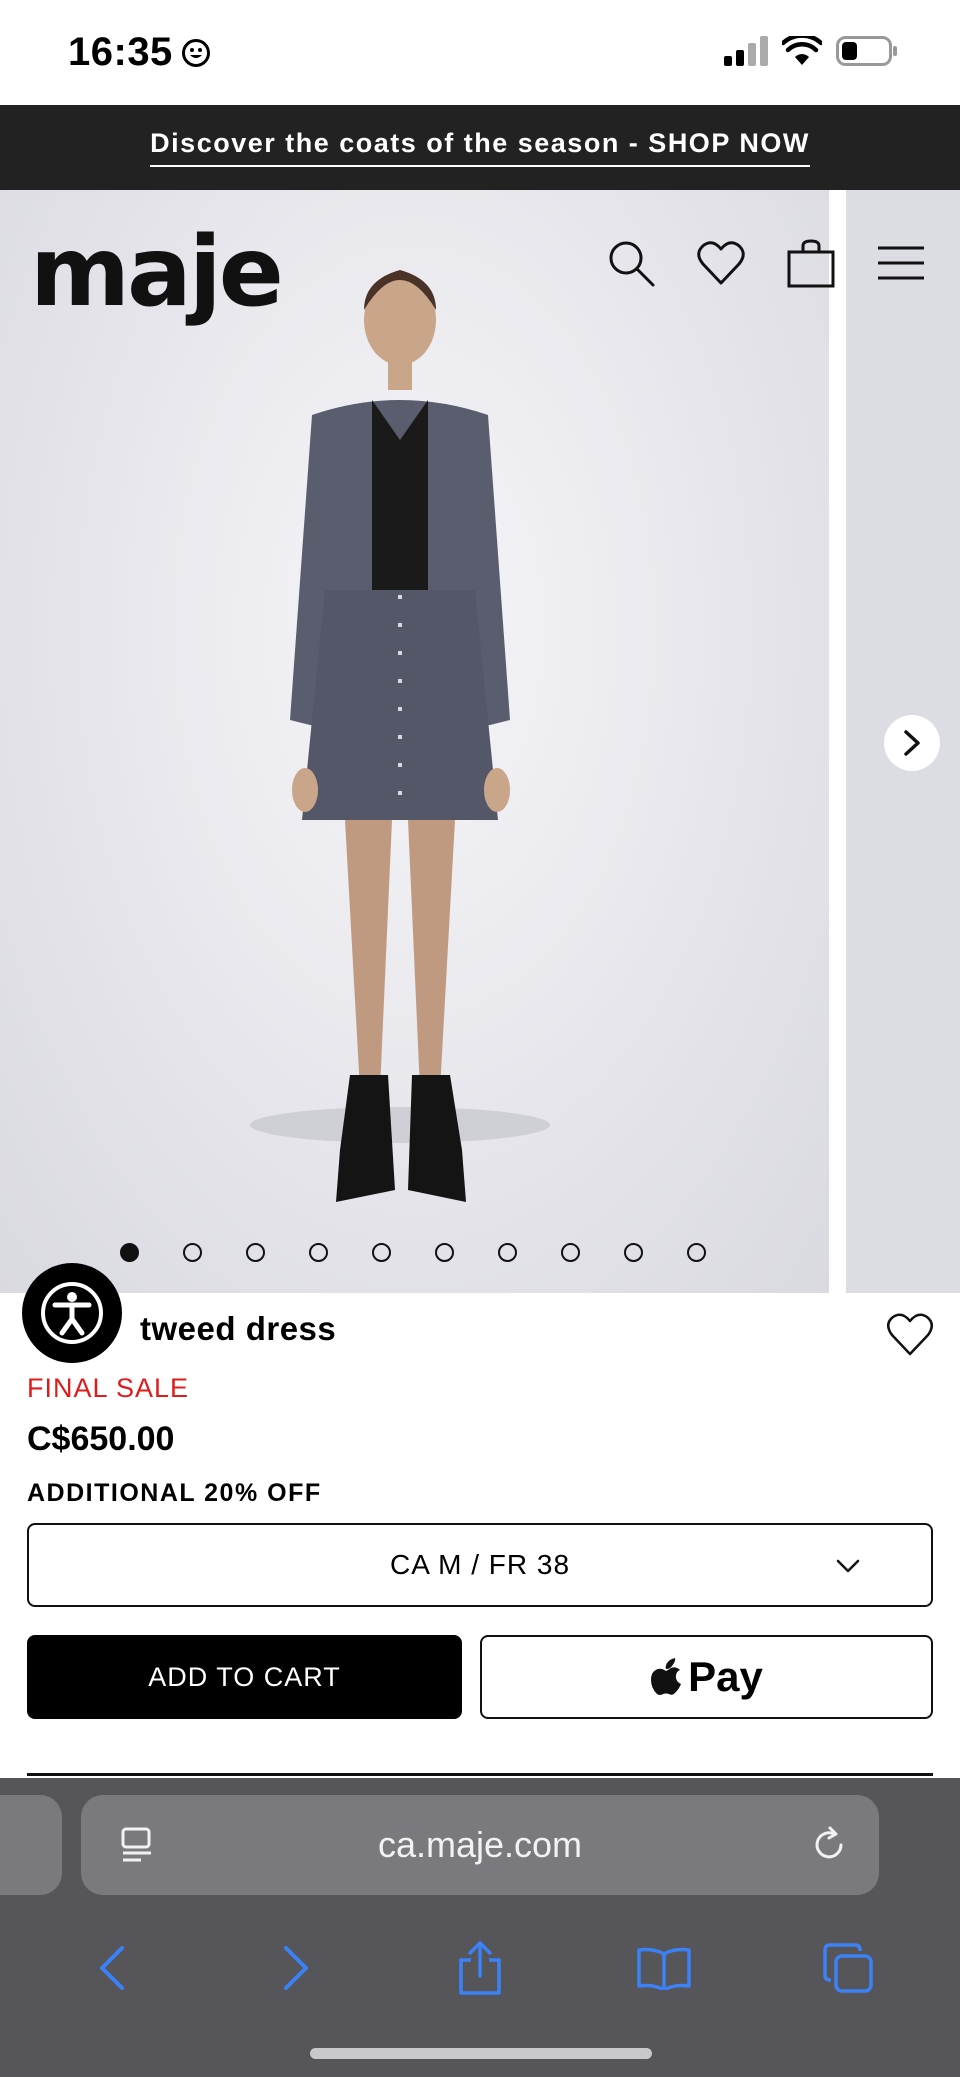 The height and width of the screenshot is (2077, 960). Describe the element at coordinates (631, 263) in the screenshot. I see `search-icon` at that location.